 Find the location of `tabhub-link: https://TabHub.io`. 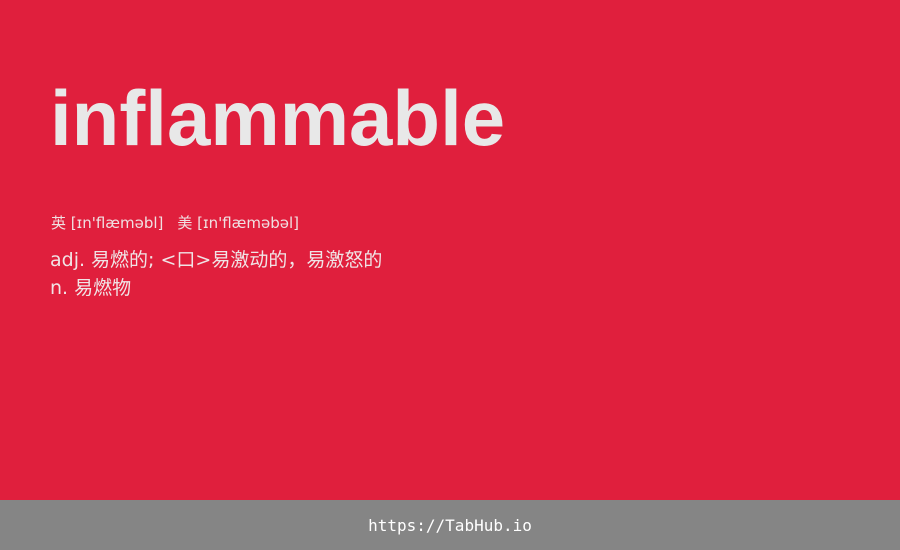

tabhub-link: https://TabHub.io is located at coordinates (450, 525).